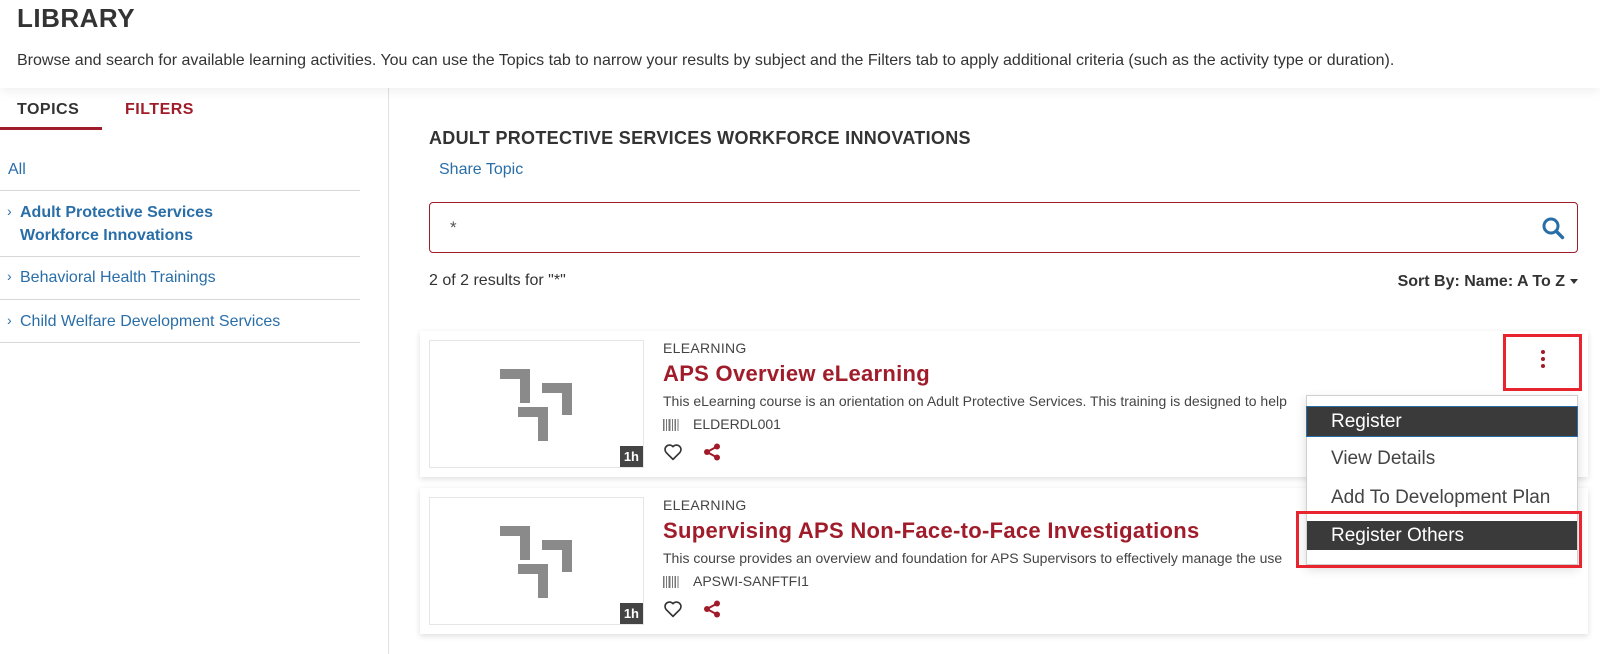 This screenshot has width=1600, height=654. What do you see at coordinates (76, 18) in the screenshot?
I see `page-title: LIBRARY` at bounding box center [76, 18].